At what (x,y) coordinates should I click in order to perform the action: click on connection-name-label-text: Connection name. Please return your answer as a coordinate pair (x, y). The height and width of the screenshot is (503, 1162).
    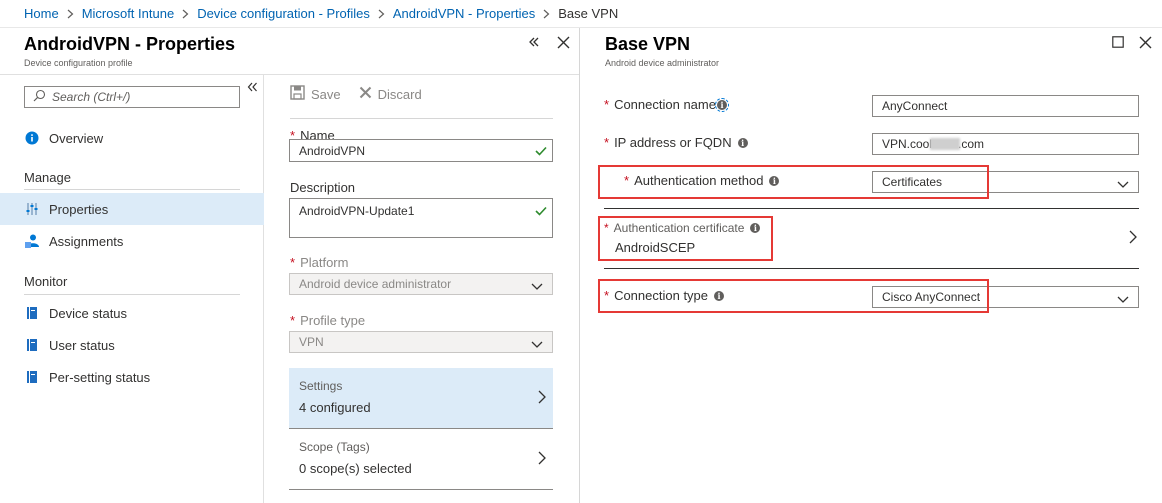
    Looking at the image, I should click on (665, 104).